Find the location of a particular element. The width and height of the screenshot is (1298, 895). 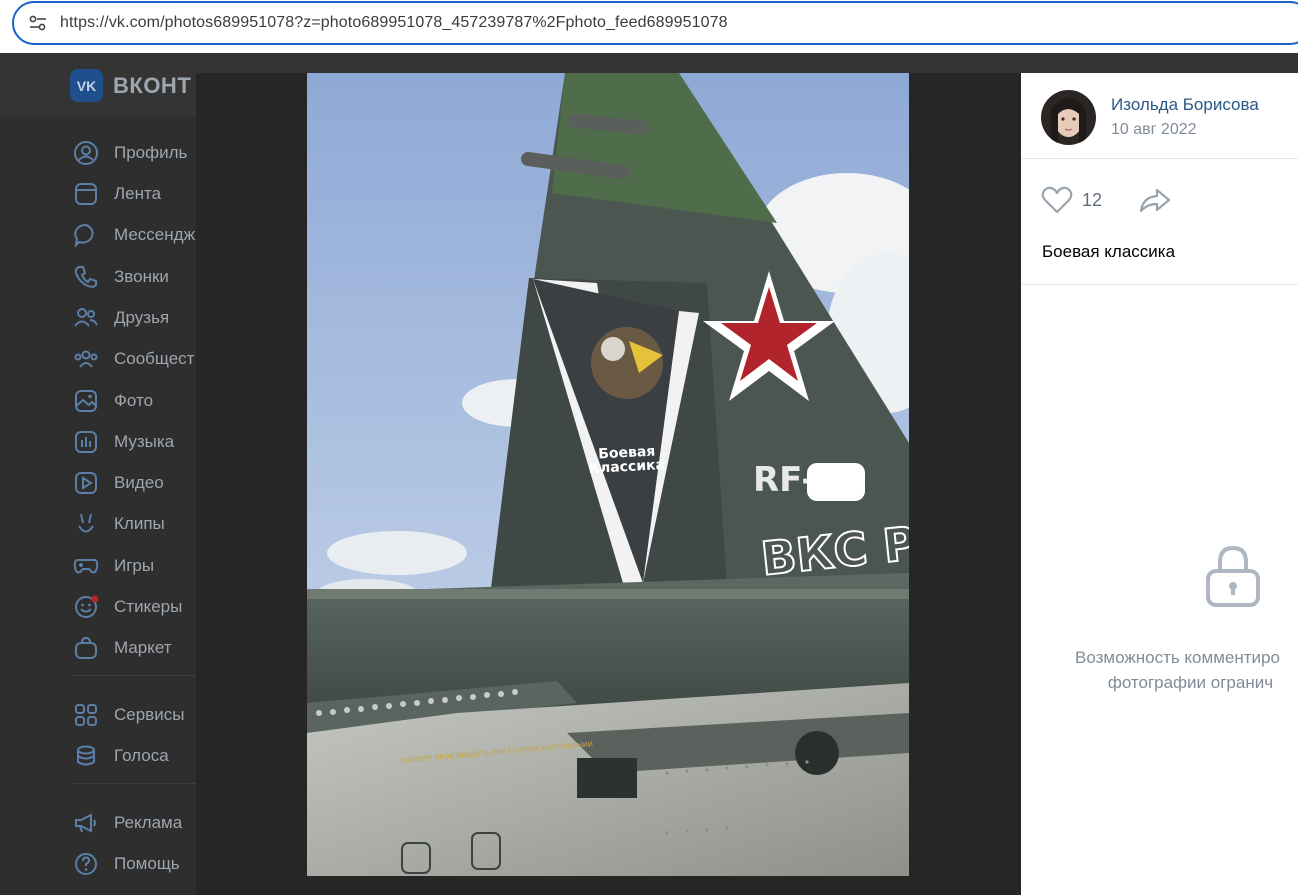

nav-item-market: Маркет is located at coordinates (122, 648).